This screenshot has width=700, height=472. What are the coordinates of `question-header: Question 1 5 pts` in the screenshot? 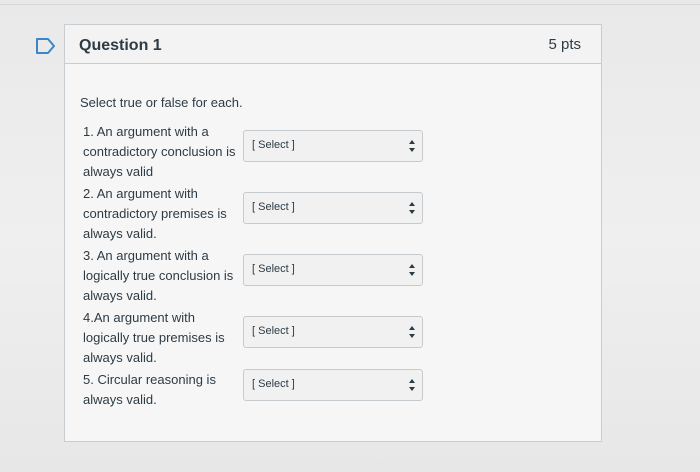 It's located at (333, 44).